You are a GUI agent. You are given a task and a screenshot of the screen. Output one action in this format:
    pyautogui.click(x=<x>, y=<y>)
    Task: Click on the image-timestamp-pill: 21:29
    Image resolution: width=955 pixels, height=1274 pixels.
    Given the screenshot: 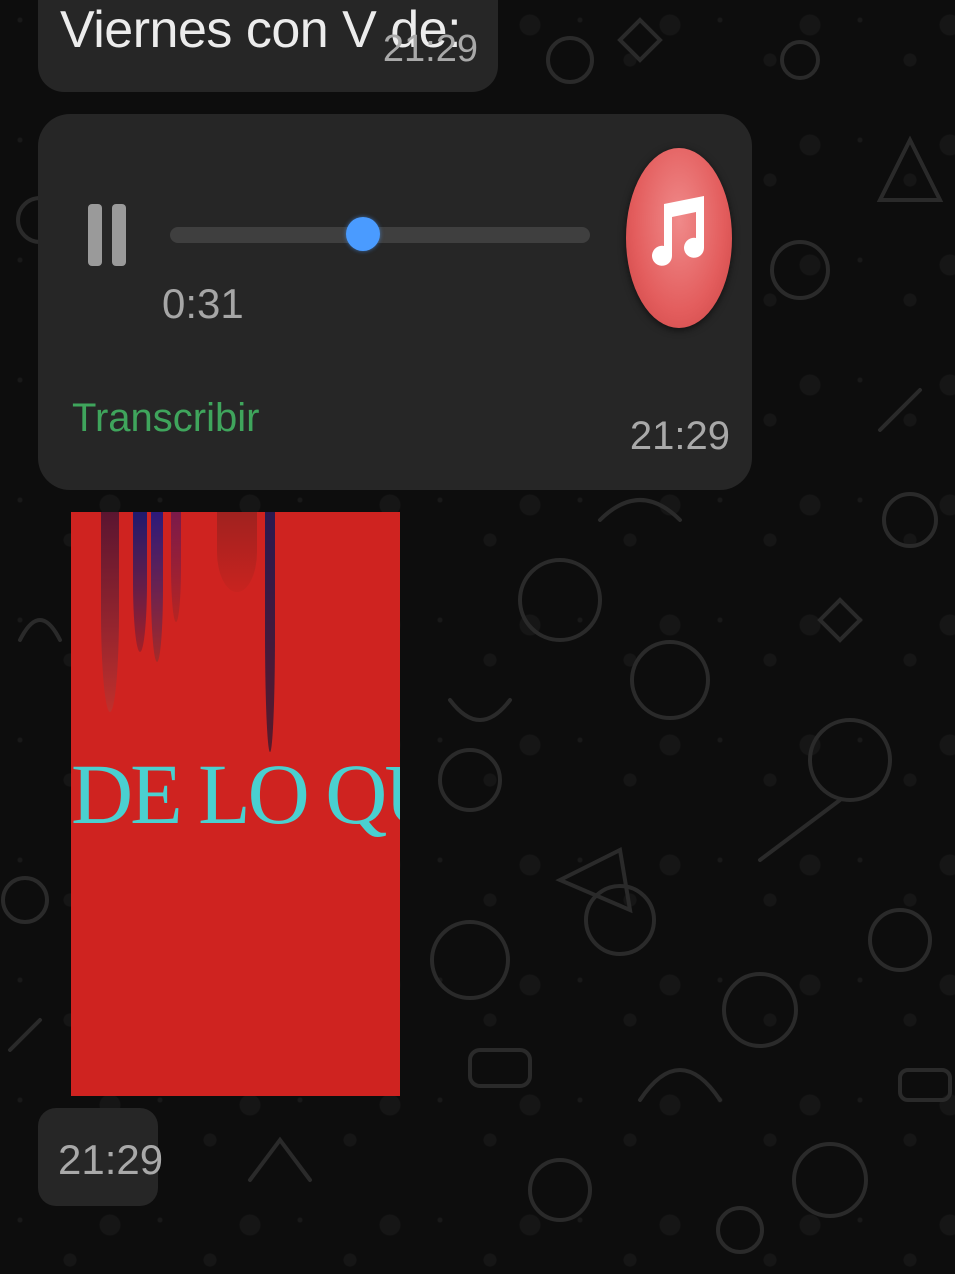 What is the action you would take?
    pyautogui.click(x=100, y=1157)
    